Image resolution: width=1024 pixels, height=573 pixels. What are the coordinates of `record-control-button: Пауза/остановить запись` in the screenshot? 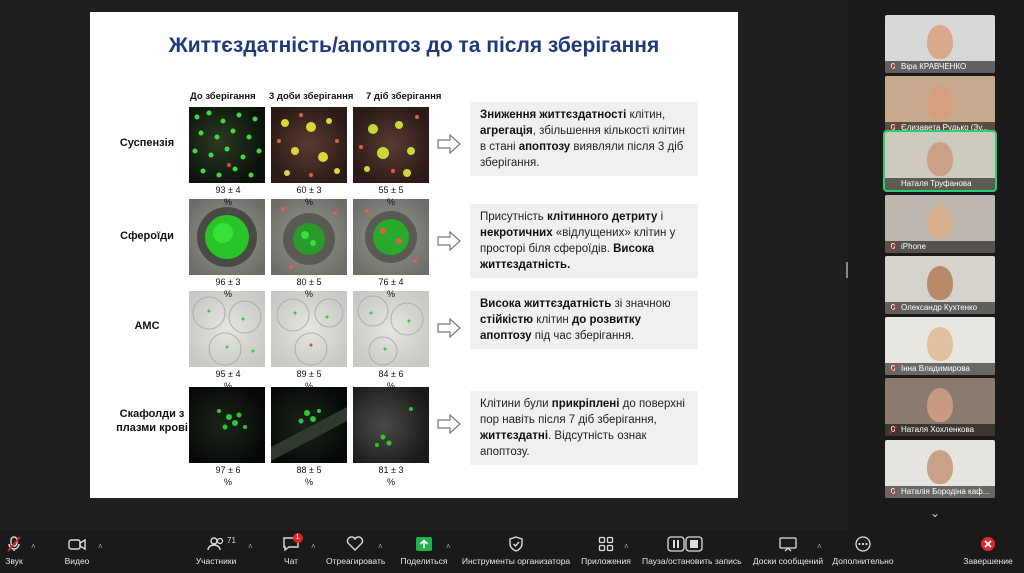 It's located at (692, 551).